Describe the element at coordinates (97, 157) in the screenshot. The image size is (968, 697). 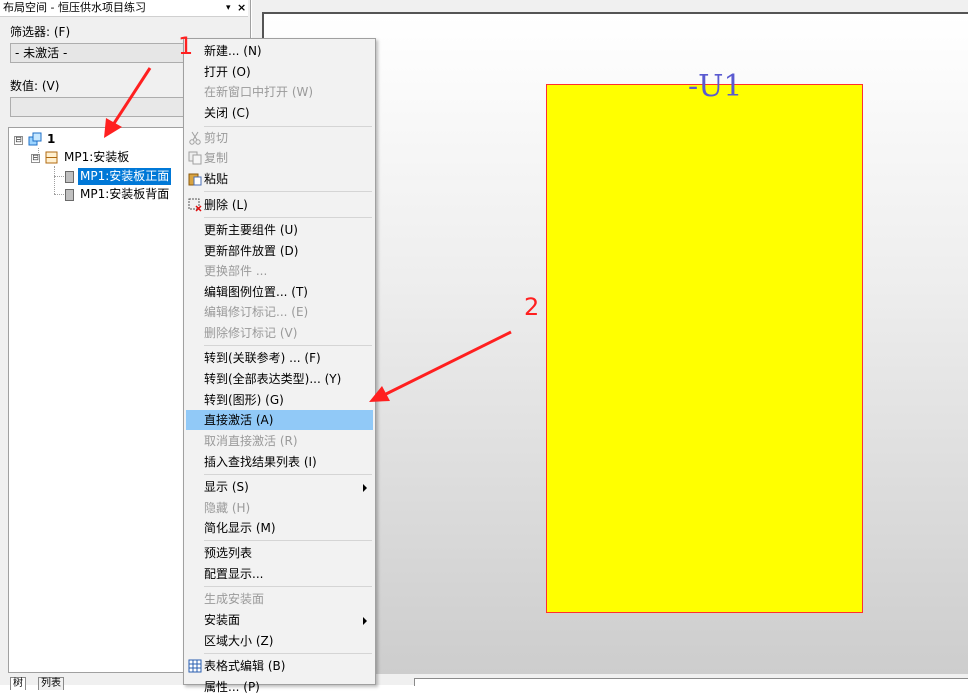
I see `tree-node-label: MP1:安装板` at that location.